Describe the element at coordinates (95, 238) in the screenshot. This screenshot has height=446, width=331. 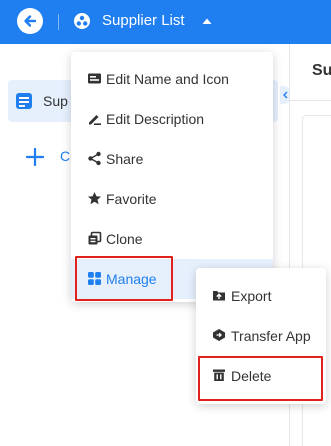
I see `clone-icon` at that location.